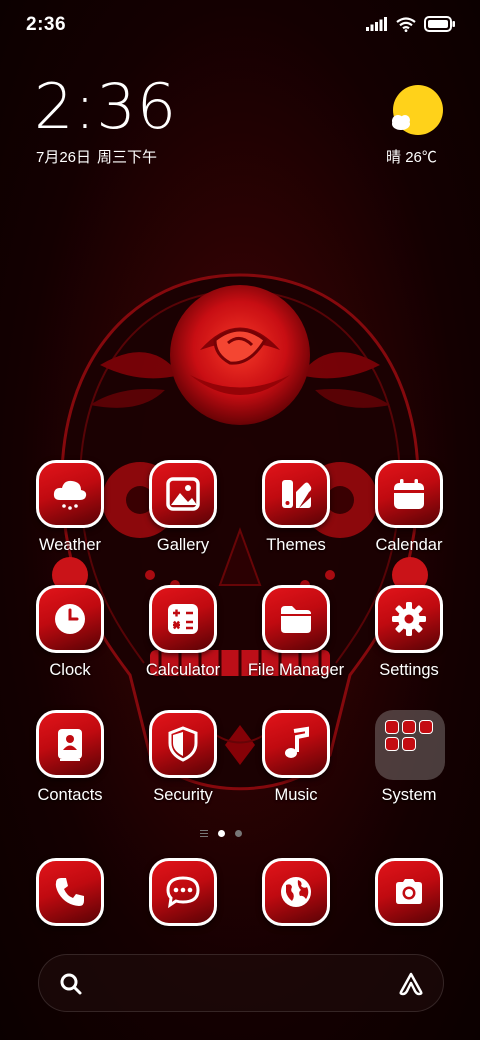 This screenshot has width=480, height=1040. What do you see at coordinates (409, 619) in the screenshot?
I see `gear-icon` at bounding box center [409, 619].